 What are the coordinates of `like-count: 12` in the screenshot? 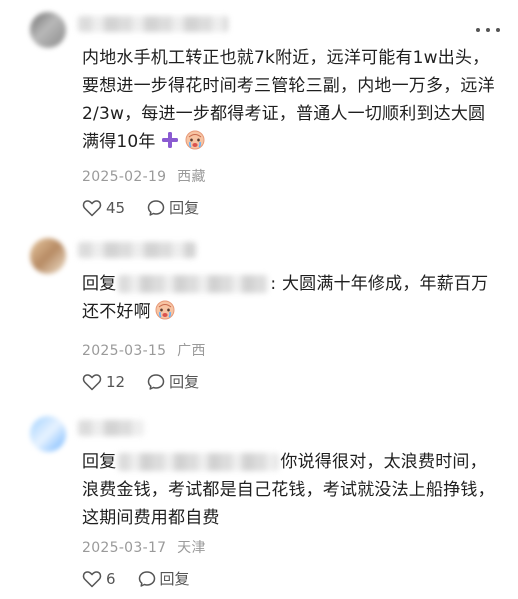 It's located at (116, 381).